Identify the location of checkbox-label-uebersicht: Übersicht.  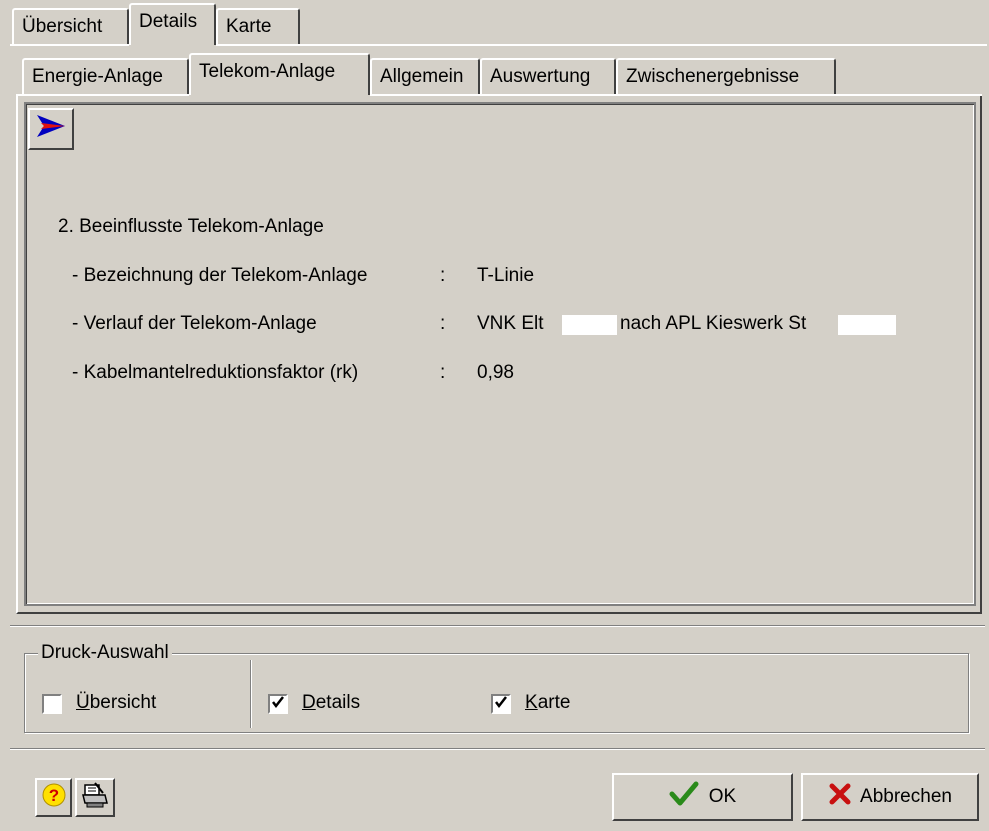
(116, 703).